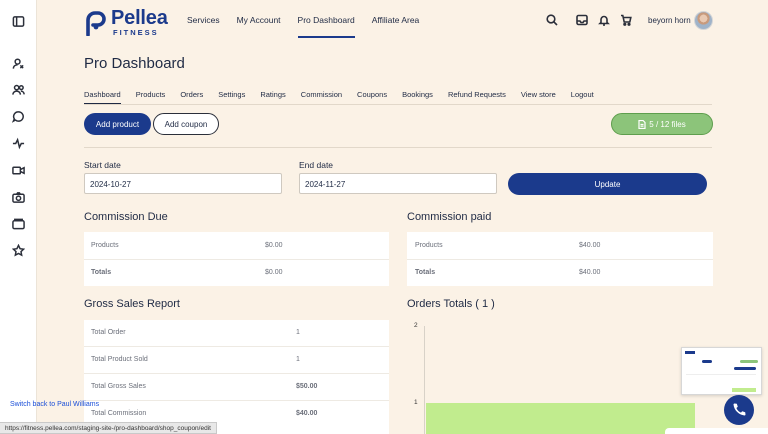  I want to click on thumb-bar, so click(744, 390).